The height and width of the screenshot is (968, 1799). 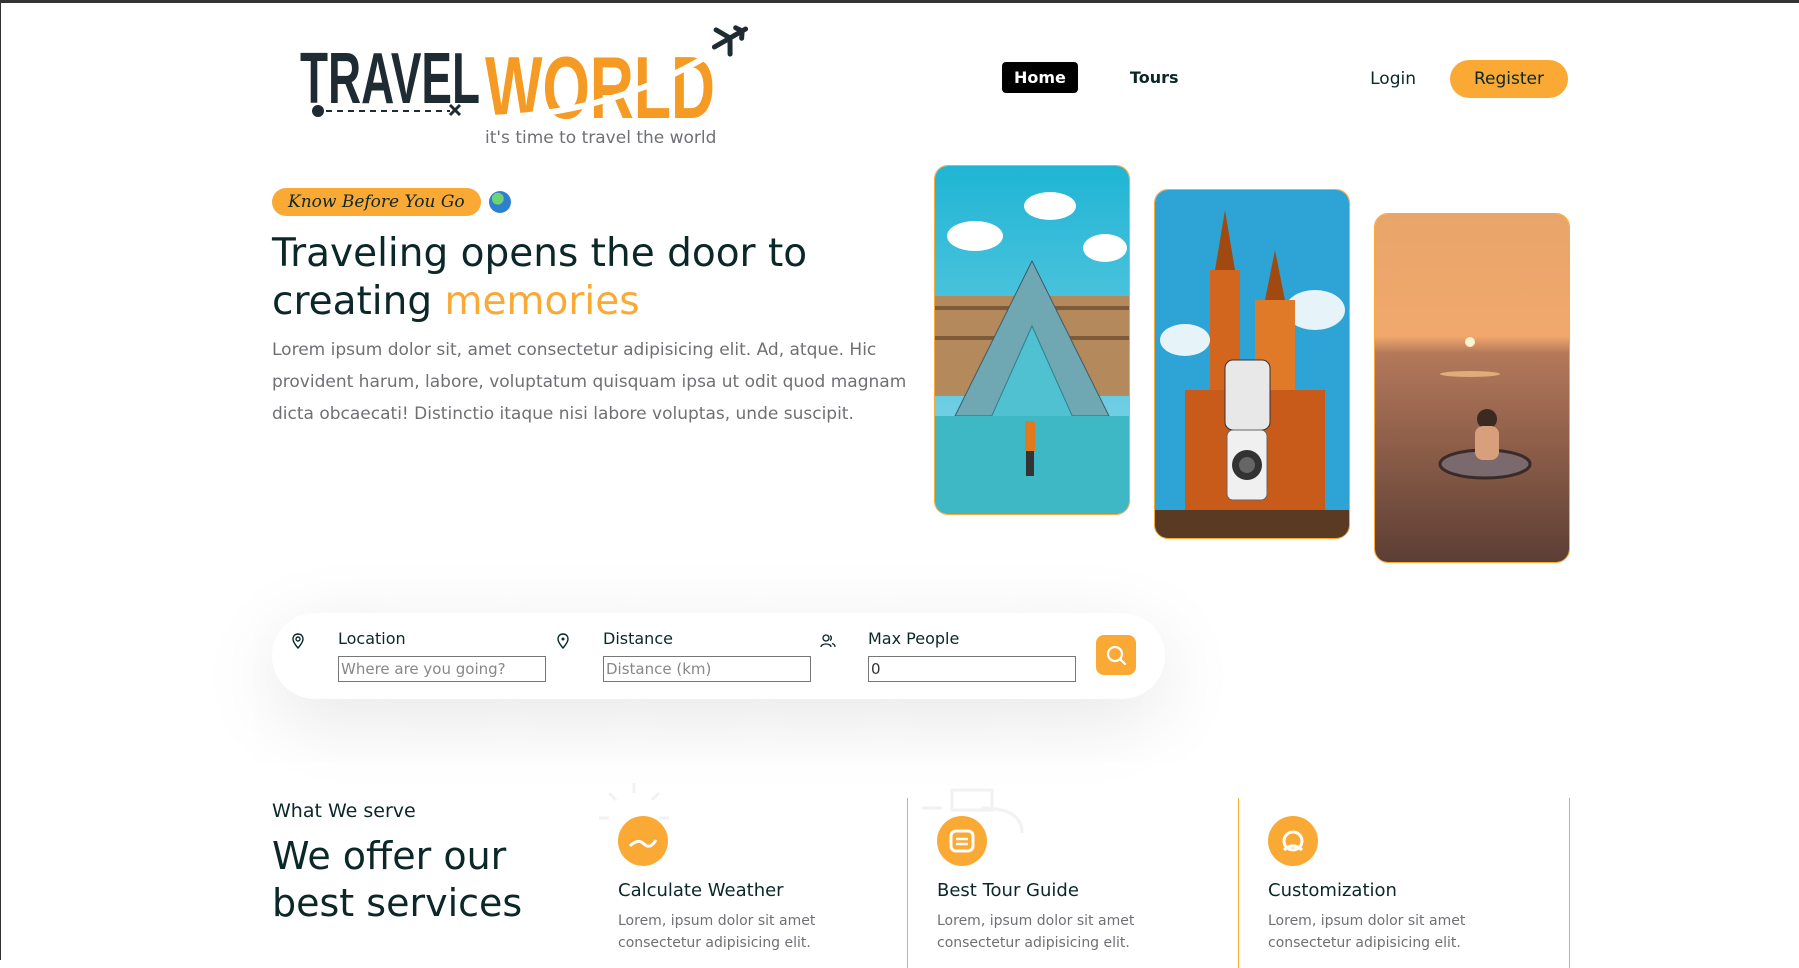 I want to click on search-bar: Location Distance Max People, so click(x=718, y=656).